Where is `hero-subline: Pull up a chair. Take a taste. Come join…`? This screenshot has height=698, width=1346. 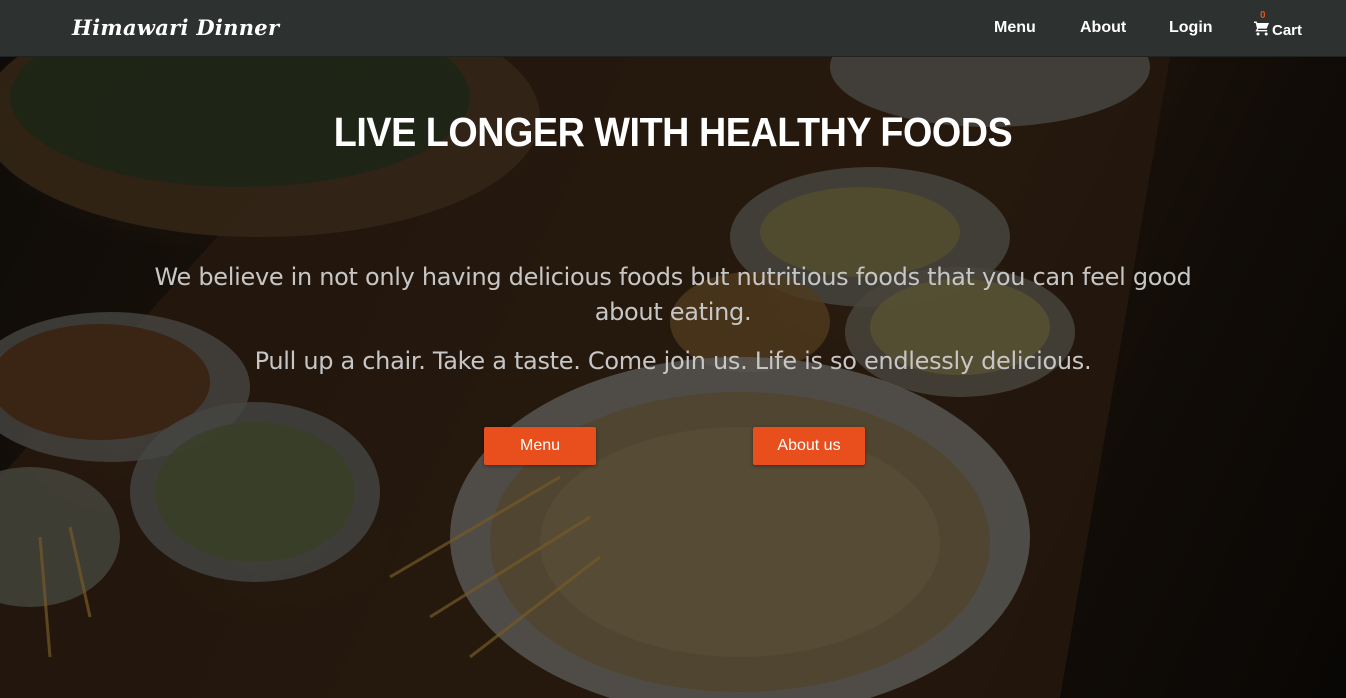
hero-subline: Pull up a chair. Take a taste. Come join… is located at coordinates (673, 361).